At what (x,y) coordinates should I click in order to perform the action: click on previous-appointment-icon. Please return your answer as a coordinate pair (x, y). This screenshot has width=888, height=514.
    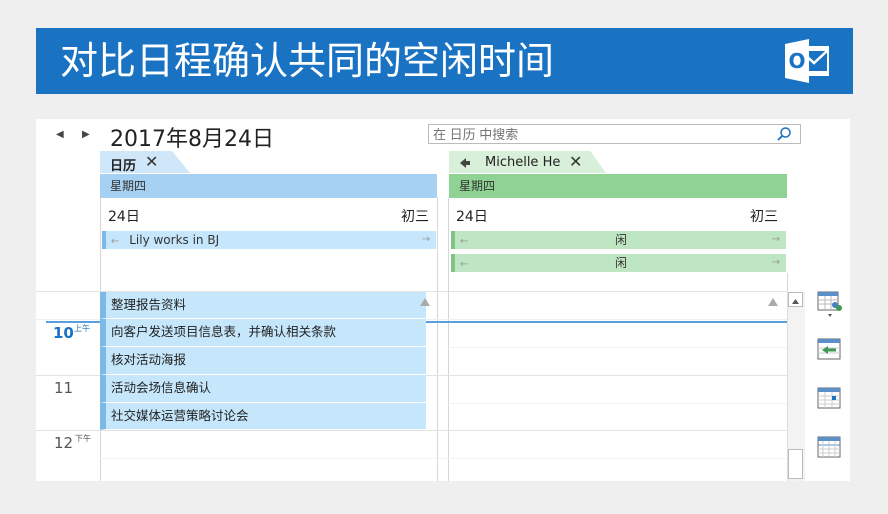
    Looking at the image, I should click on (829, 349).